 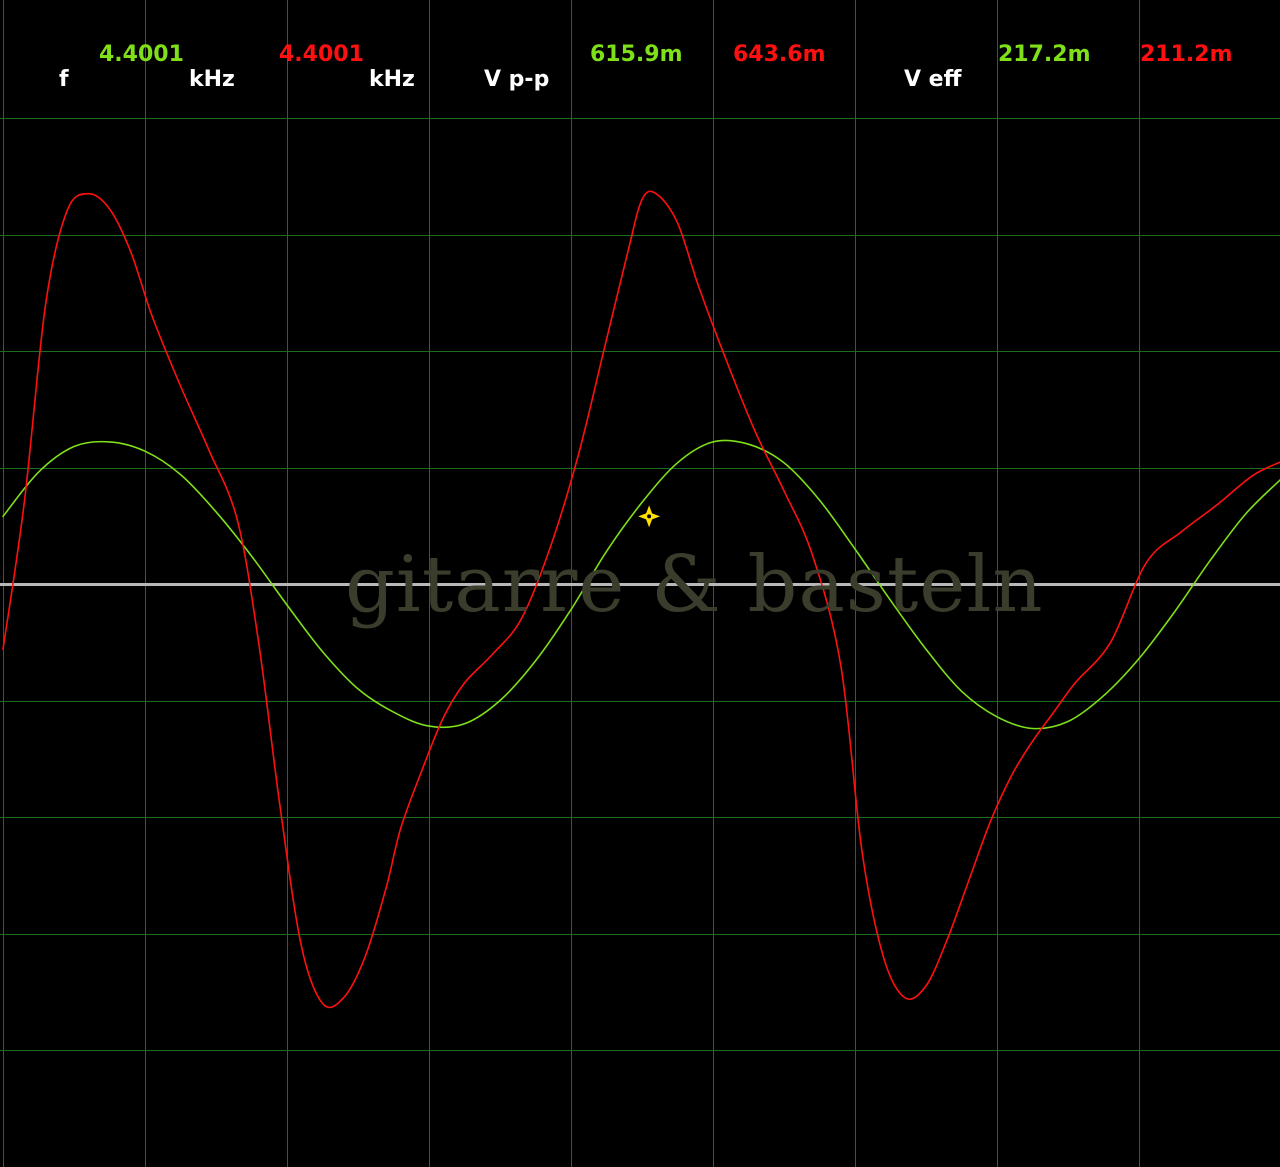 What do you see at coordinates (779, 54) in the screenshot?
I see `ch2-vpp-value: 643.6m` at bounding box center [779, 54].